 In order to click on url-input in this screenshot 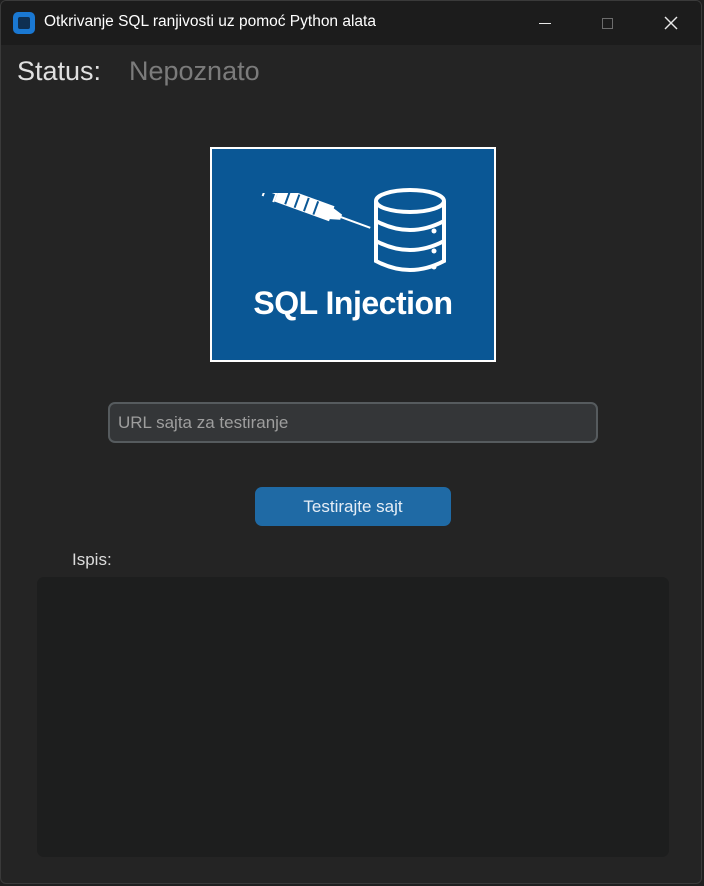, I will do `click(353, 422)`.